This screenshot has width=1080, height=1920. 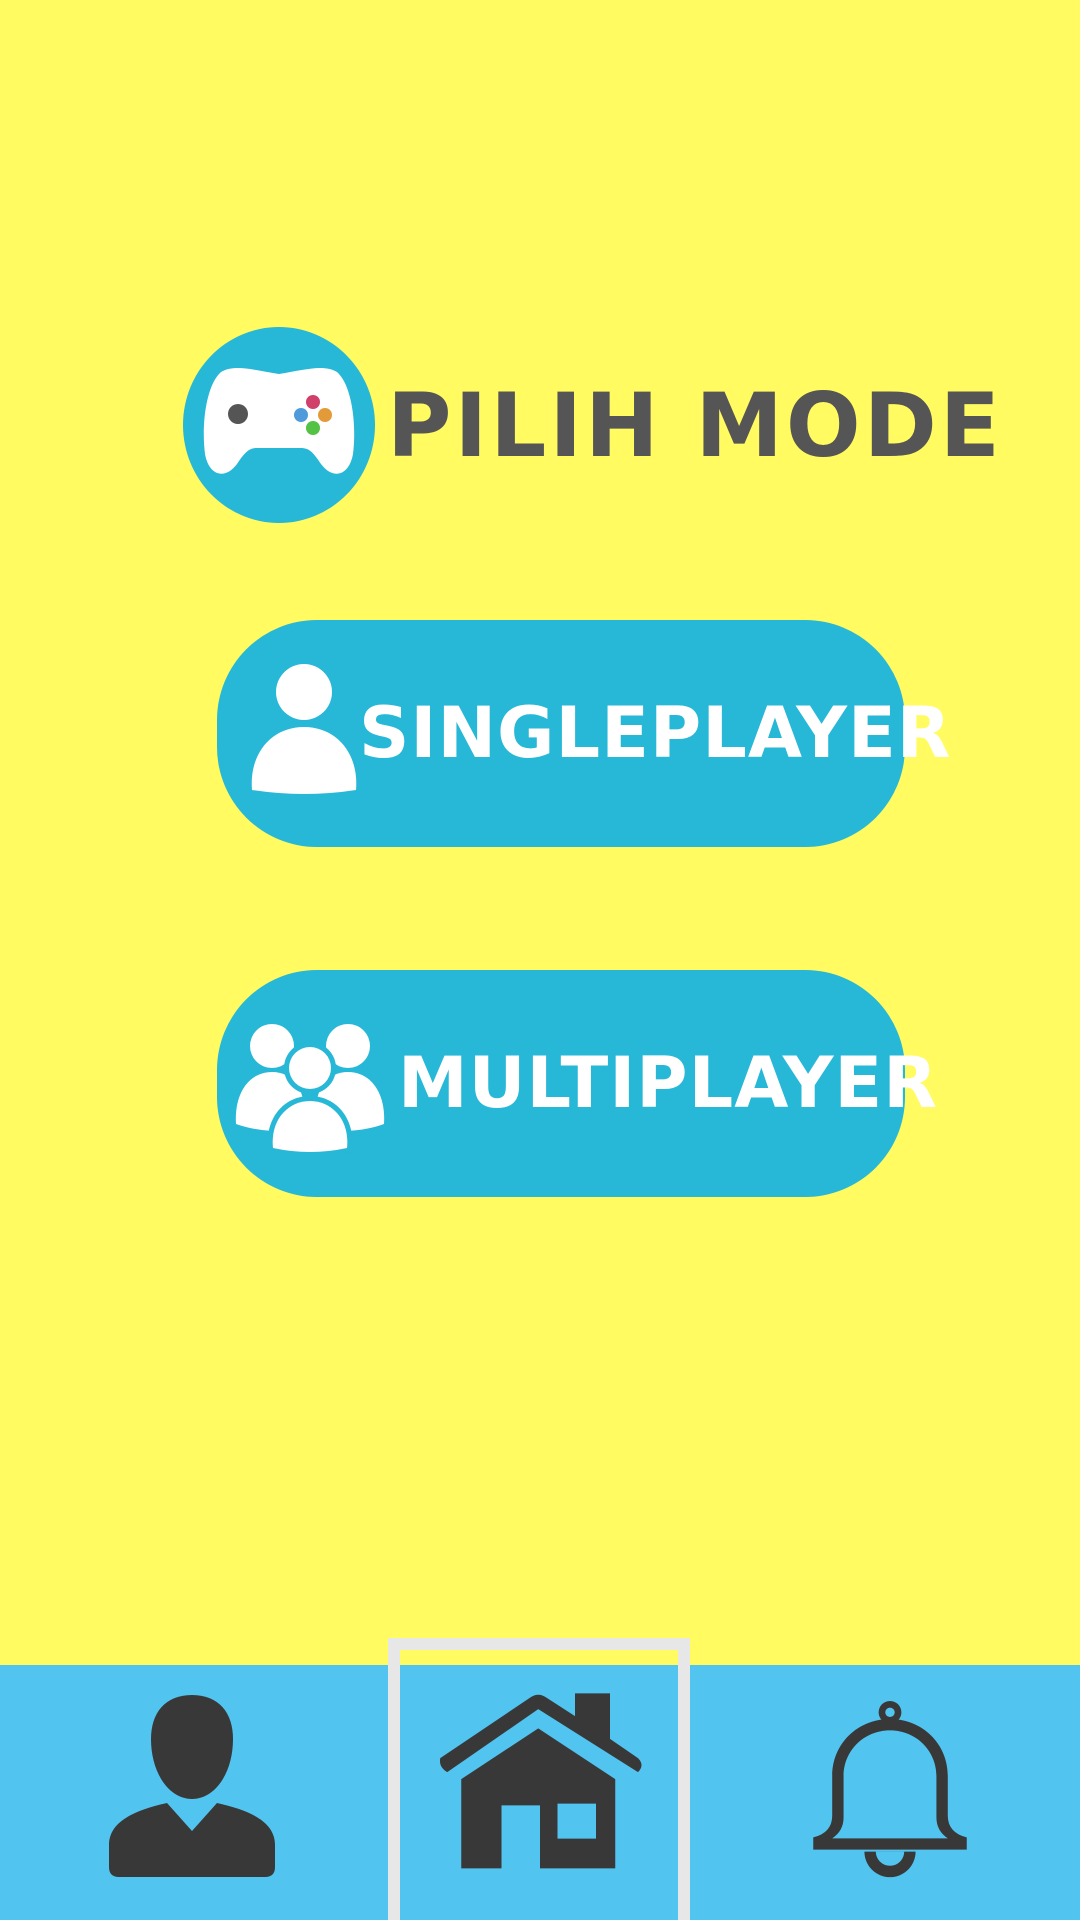 I want to click on singleplayer-label: SINGLEPLAYER, so click(x=655, y=733).